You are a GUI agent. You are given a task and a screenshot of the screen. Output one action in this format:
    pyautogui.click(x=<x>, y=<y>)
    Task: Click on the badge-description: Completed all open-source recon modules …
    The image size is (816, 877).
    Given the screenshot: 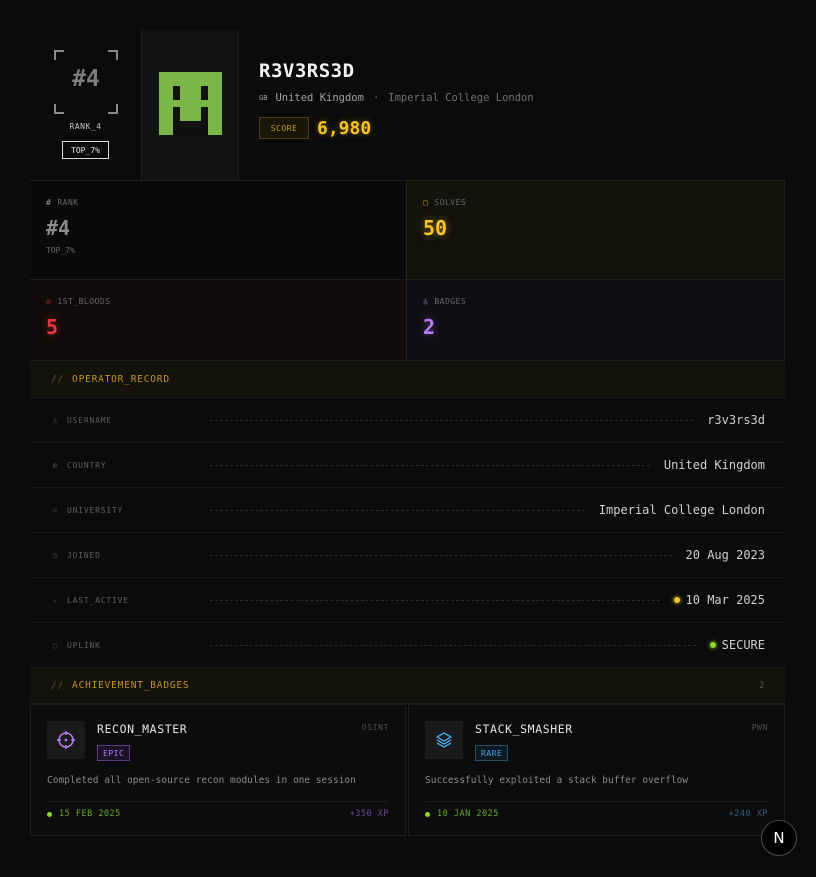 What is the action you would take?
    pyautogui.click(x=201, y=780)
    